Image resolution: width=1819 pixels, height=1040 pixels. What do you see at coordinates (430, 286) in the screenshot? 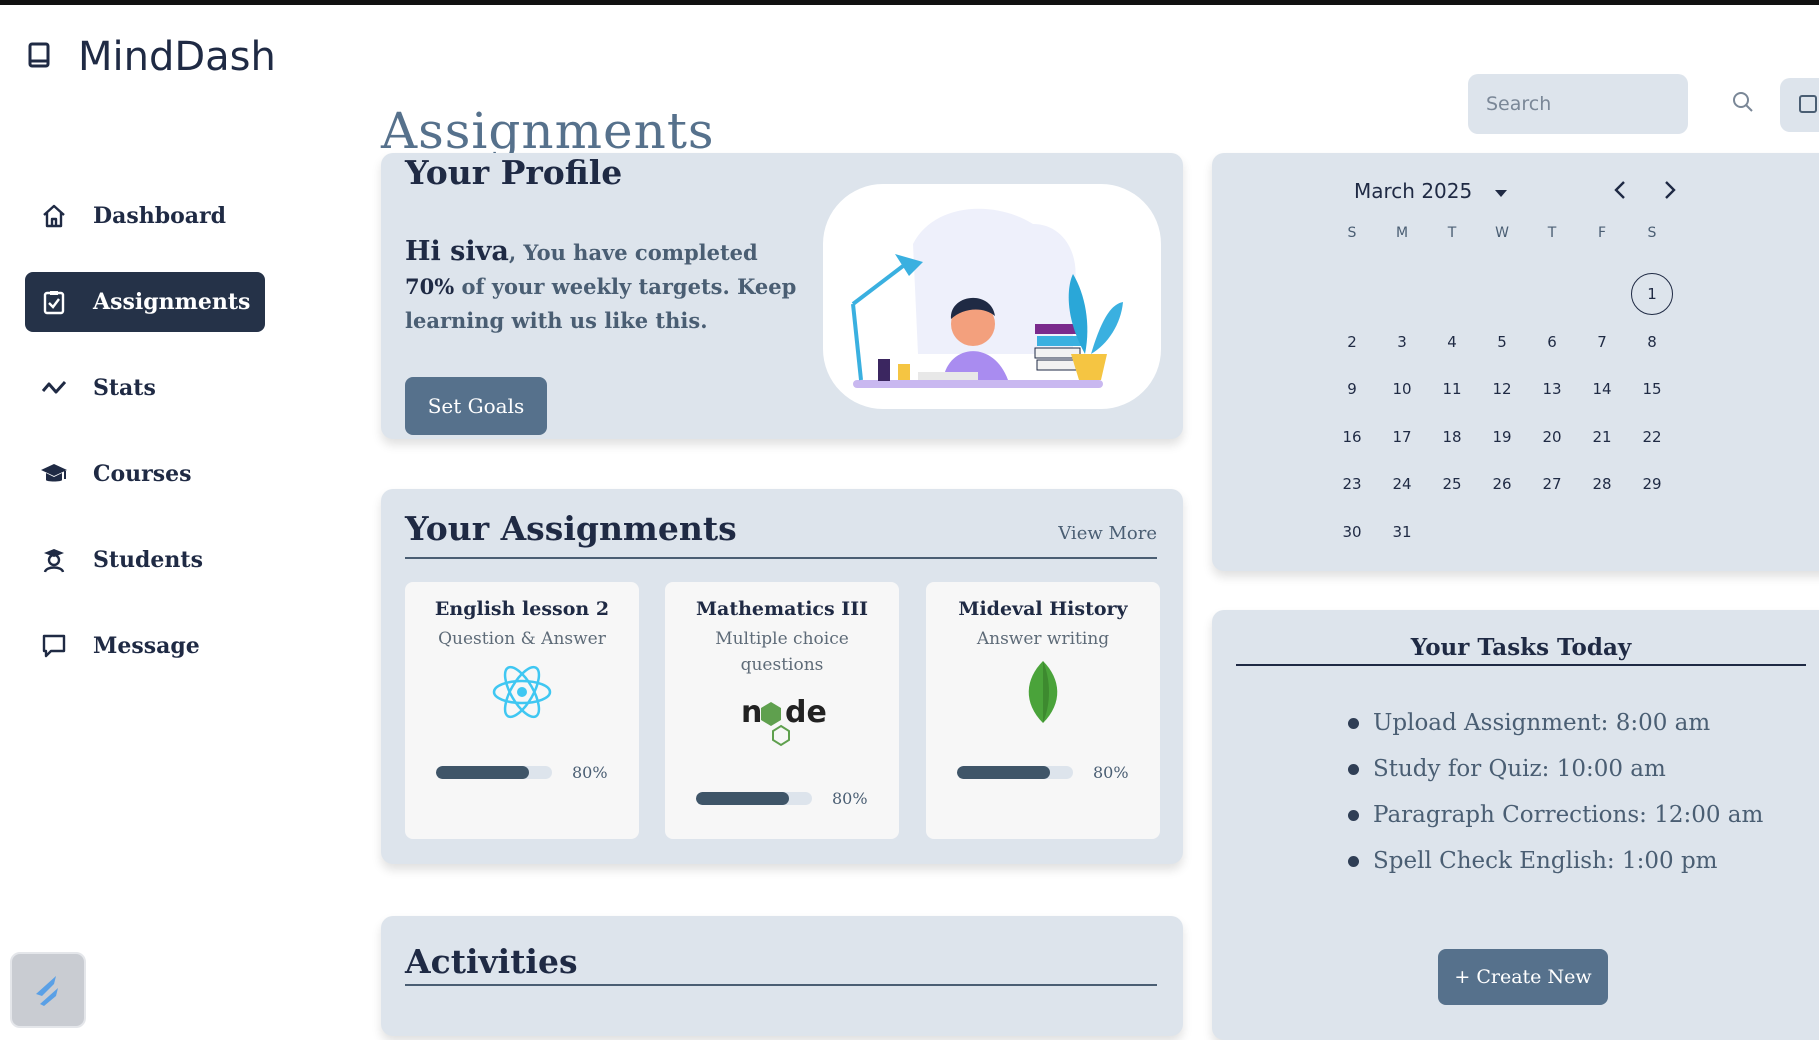
I see `profile-percent: 70%` at bounding box center [430, 286].